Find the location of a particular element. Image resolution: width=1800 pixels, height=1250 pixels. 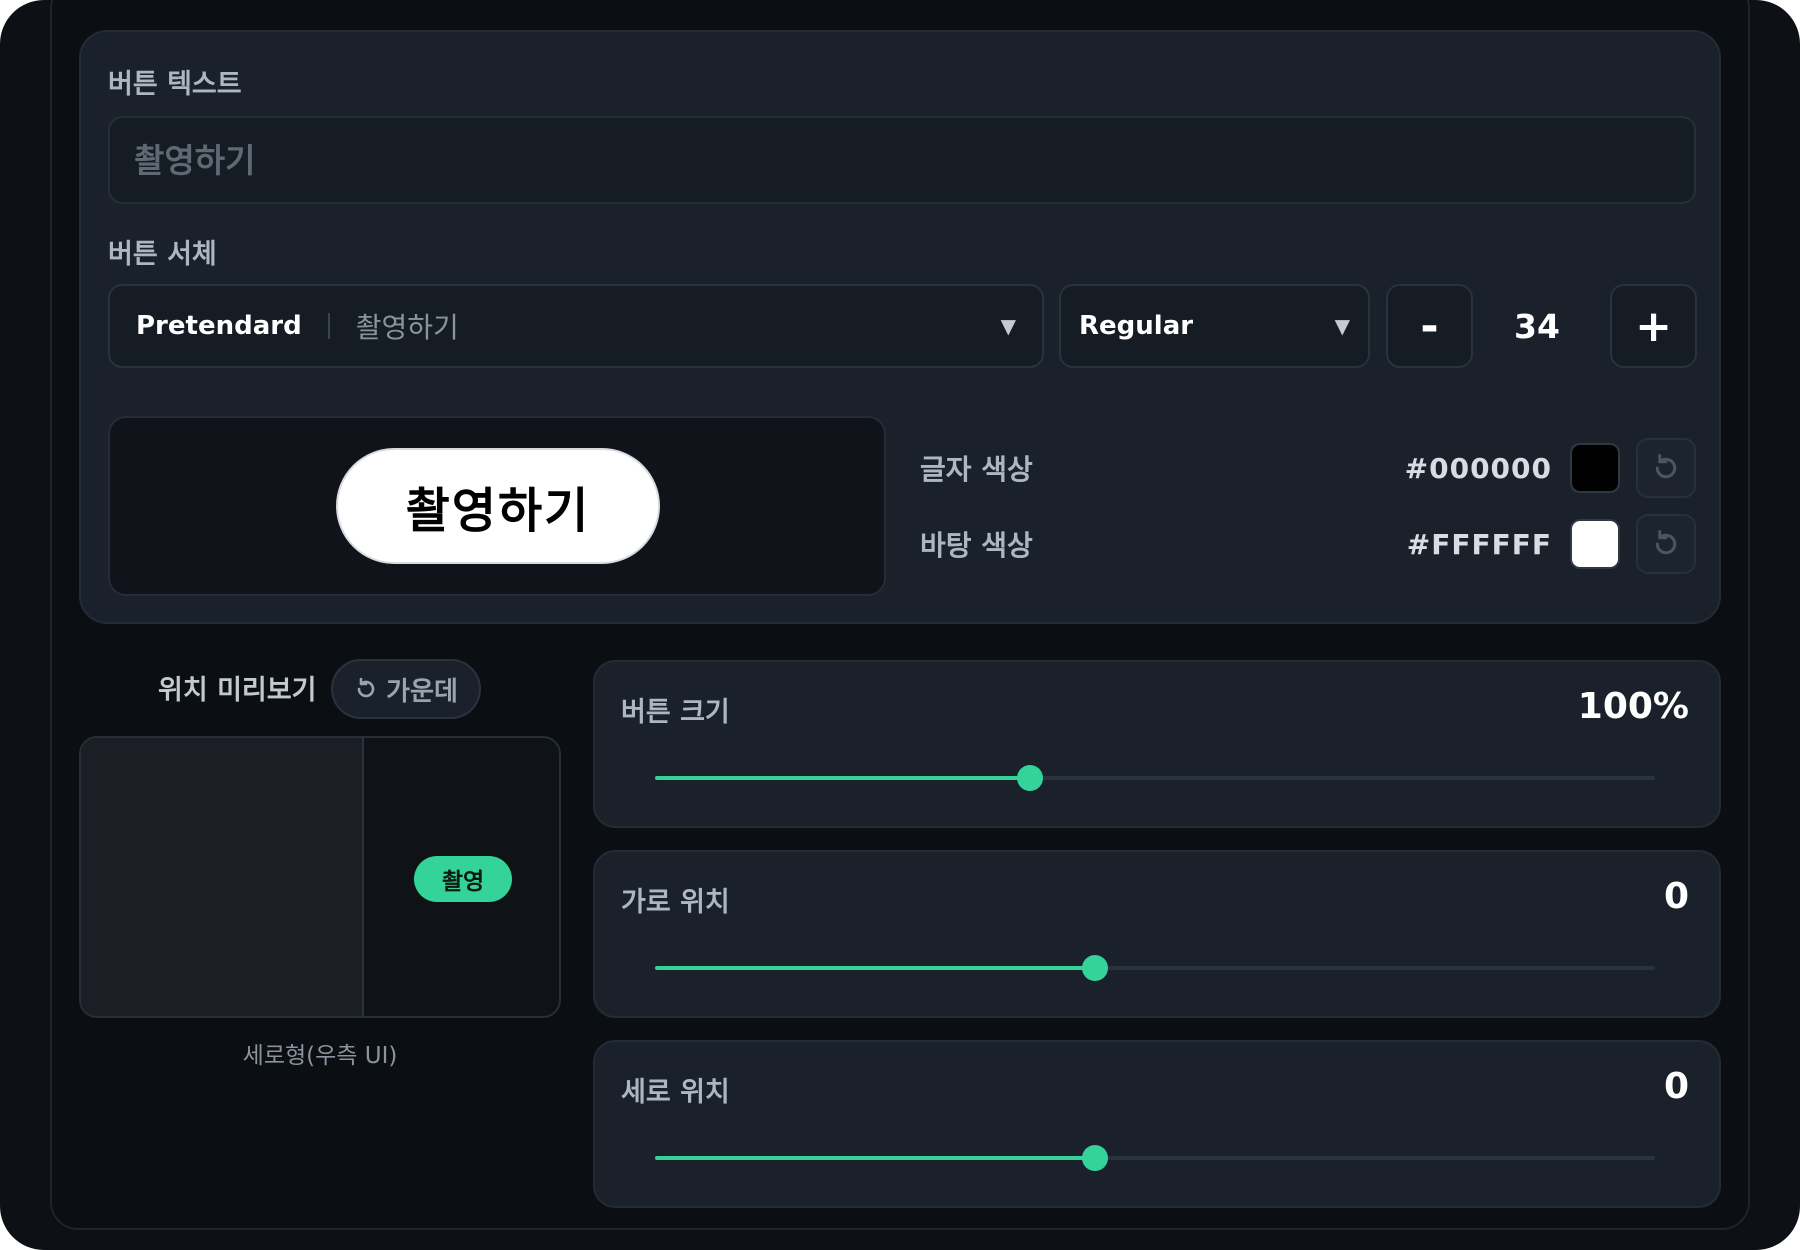

font-size-value: 34 is located at coordinates (1537, 326).